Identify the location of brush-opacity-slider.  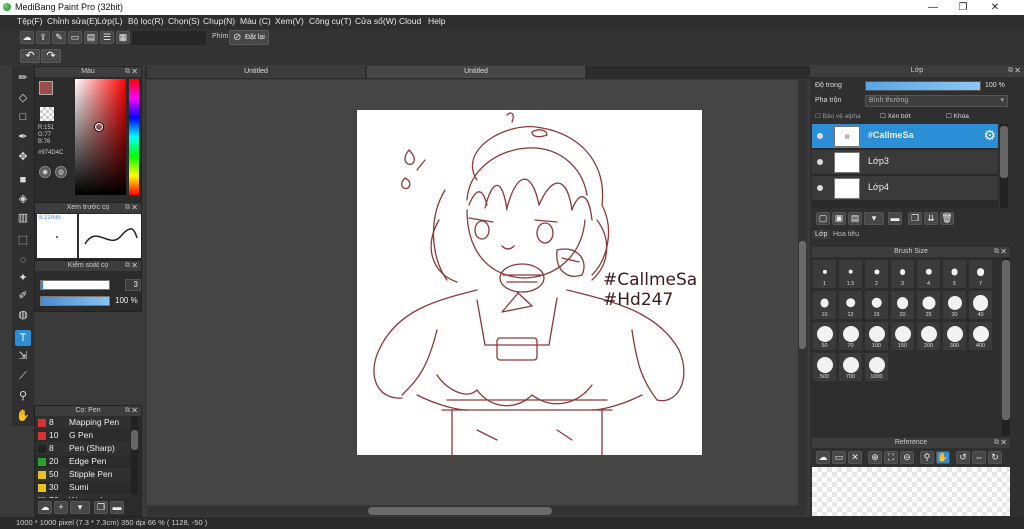
(75, 301).